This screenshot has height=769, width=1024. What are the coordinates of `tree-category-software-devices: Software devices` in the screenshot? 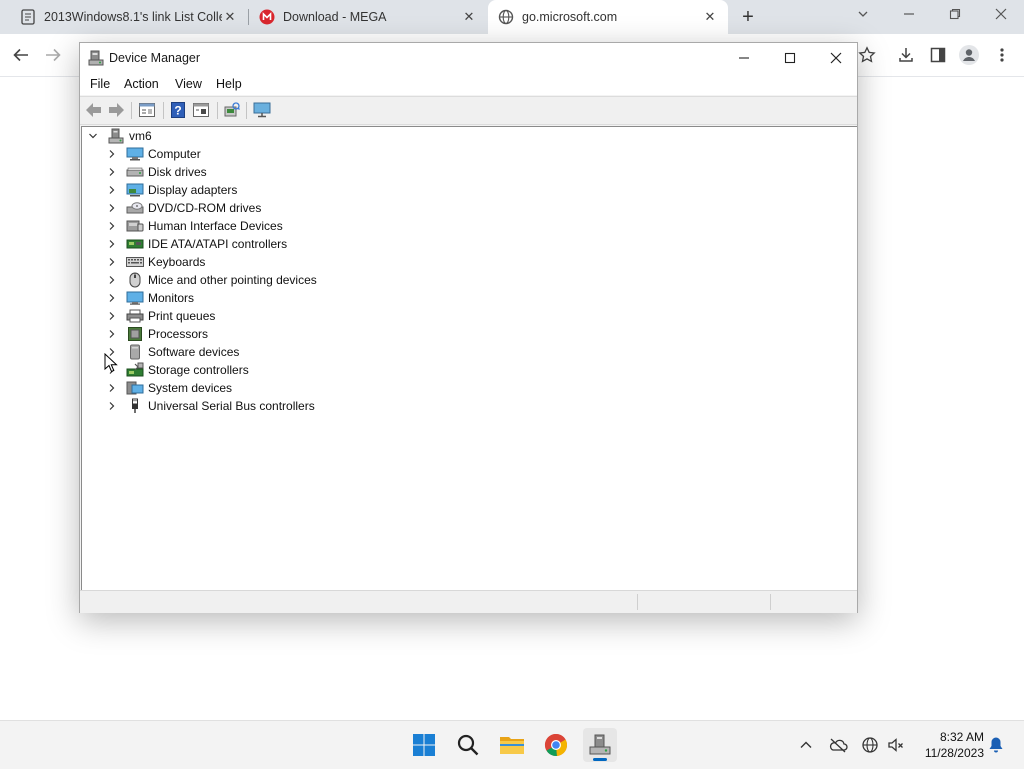 It's located at (173, 352).